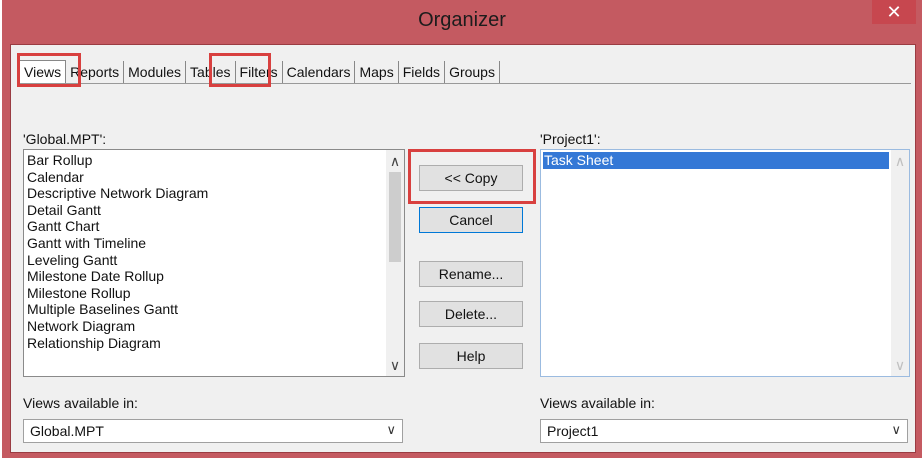  What do you see at coordinates (377, 72) in the screenshot?
I see `tab-maps: Maps` at bounding box center [377, 72].